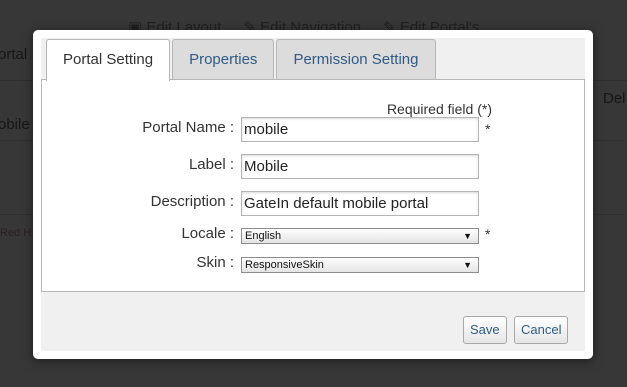 The image size is (627, 387). Describe the element at coordinates (360, 236) in the screenshot. I see `locale-select: English ▼` at that location.